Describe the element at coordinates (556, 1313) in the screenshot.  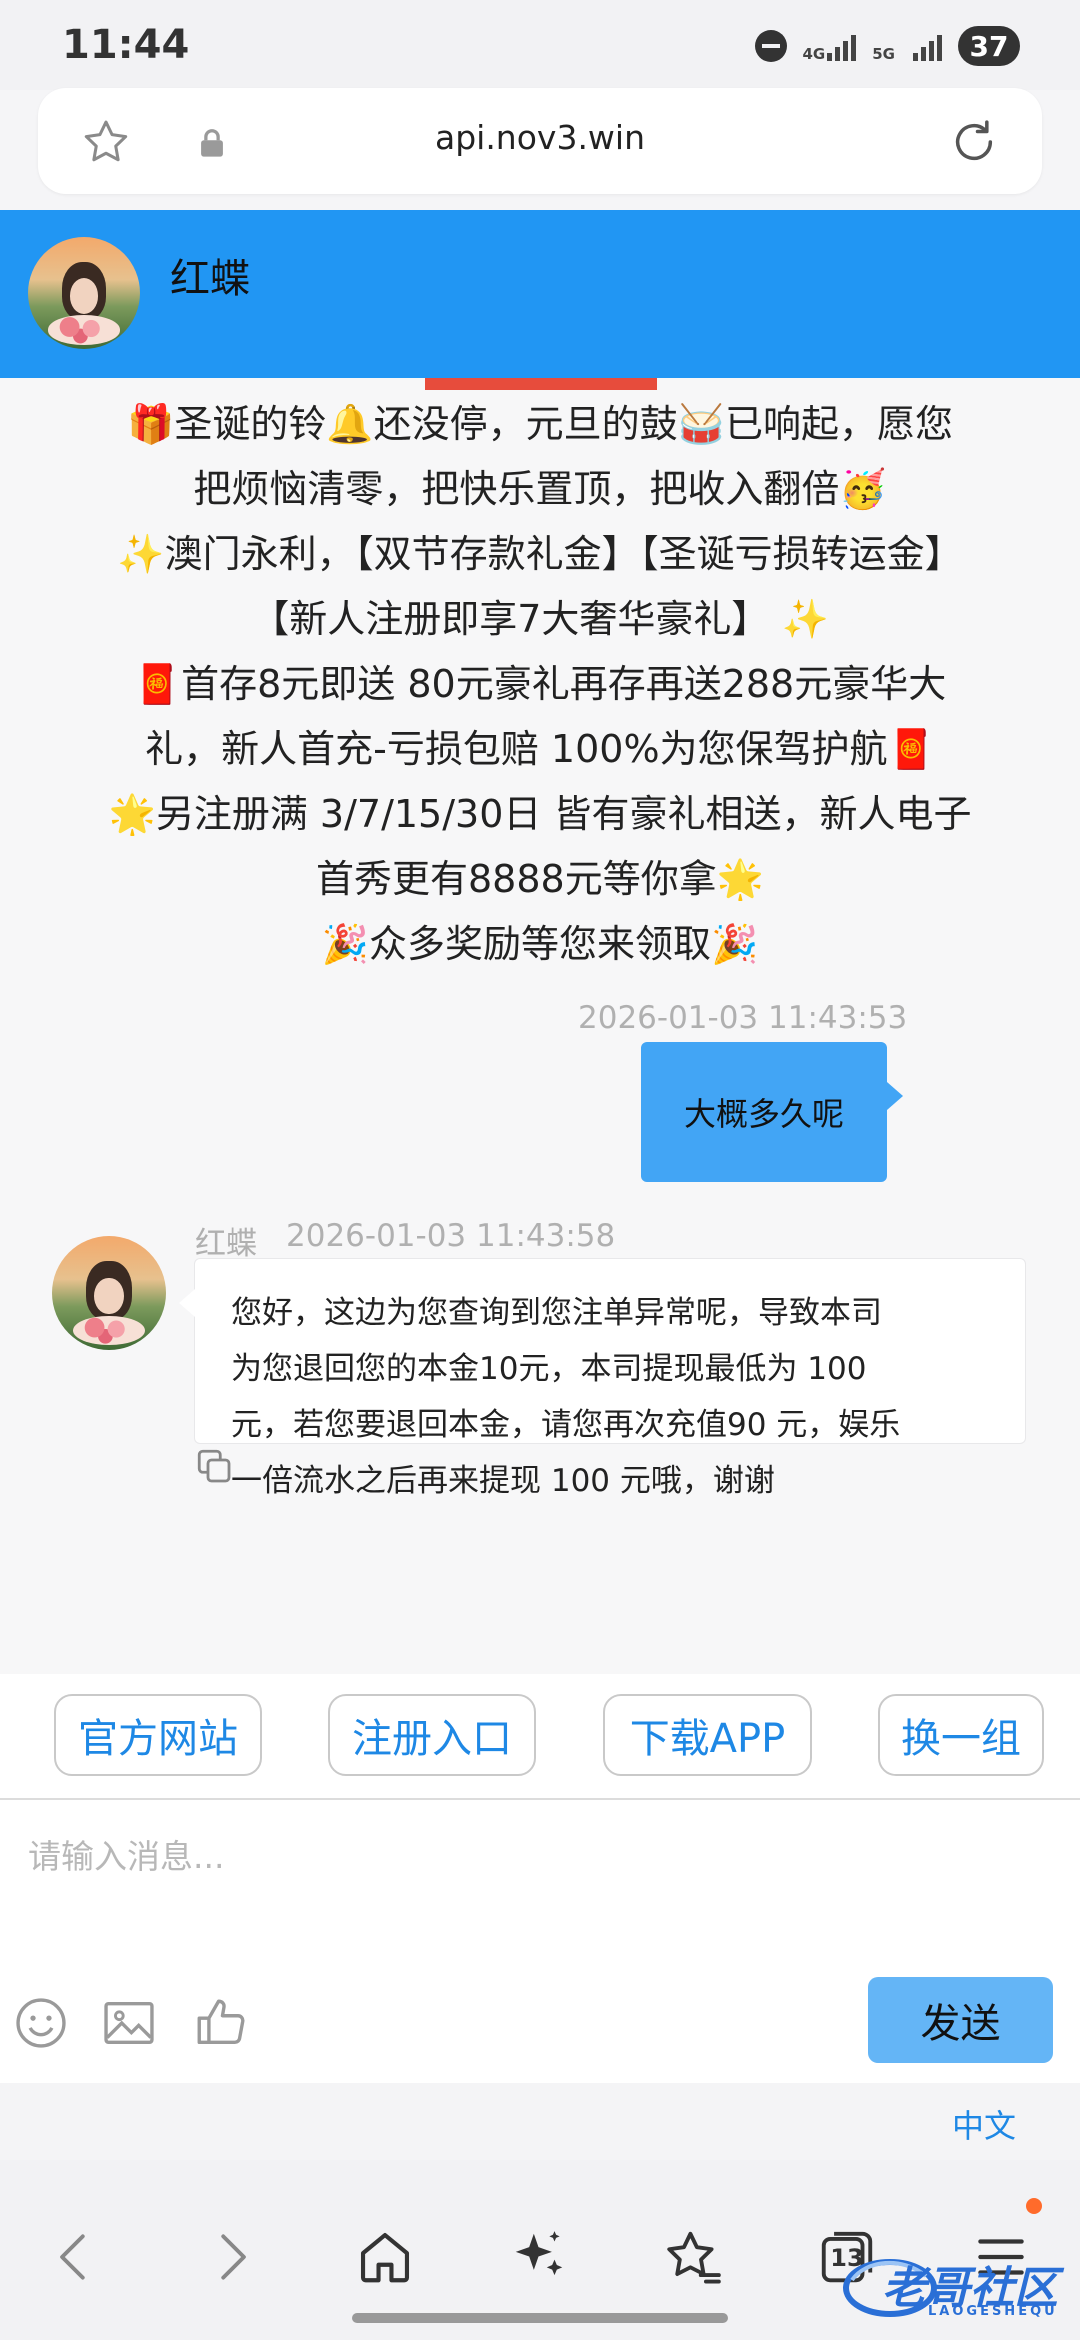
I see `message-line: 您好，这边为您查询到您注单异常呢，导致本司` at that location.